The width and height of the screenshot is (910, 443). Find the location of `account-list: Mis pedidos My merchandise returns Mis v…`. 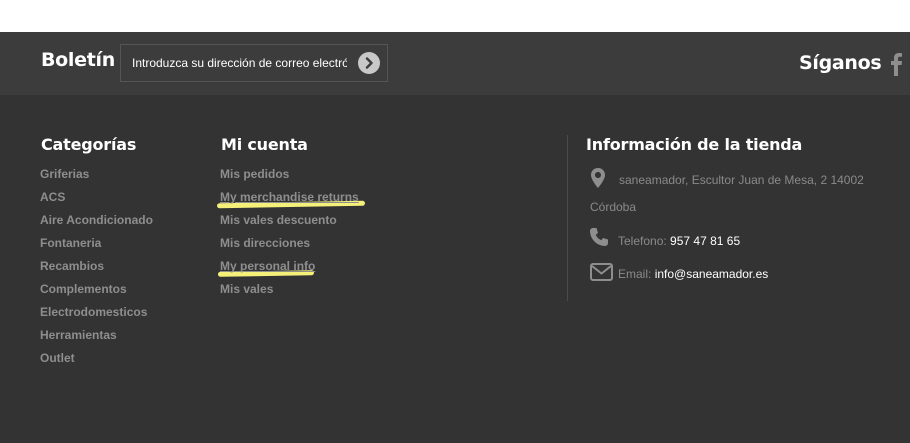

account-list: Mis pedidos My merchandise returns Mis v… is located at coordinates (289, 231).